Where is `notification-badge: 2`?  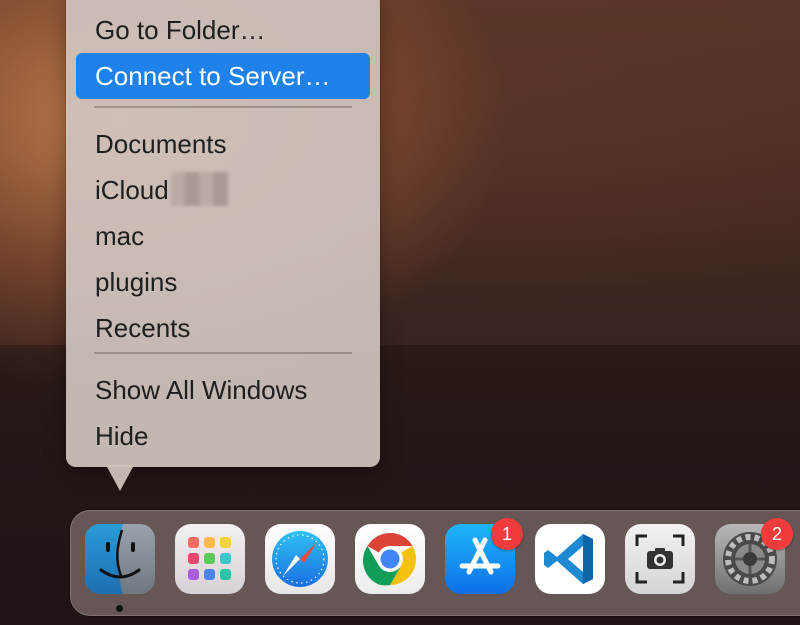
notification-badge: 2 is located at coordinates (777, 534).